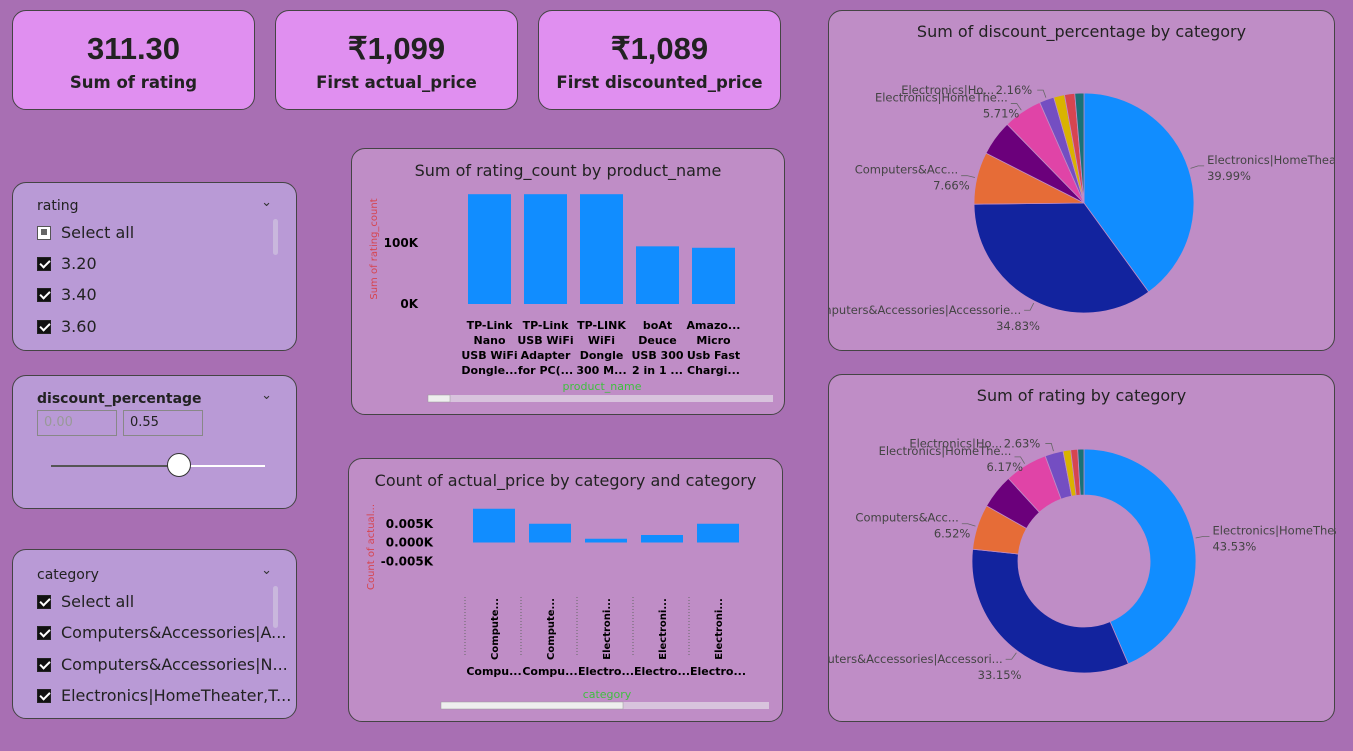  Describe the element at coordinates (1004, 467) in the screenshot. I see `slice-value: 6.17%` at that location.